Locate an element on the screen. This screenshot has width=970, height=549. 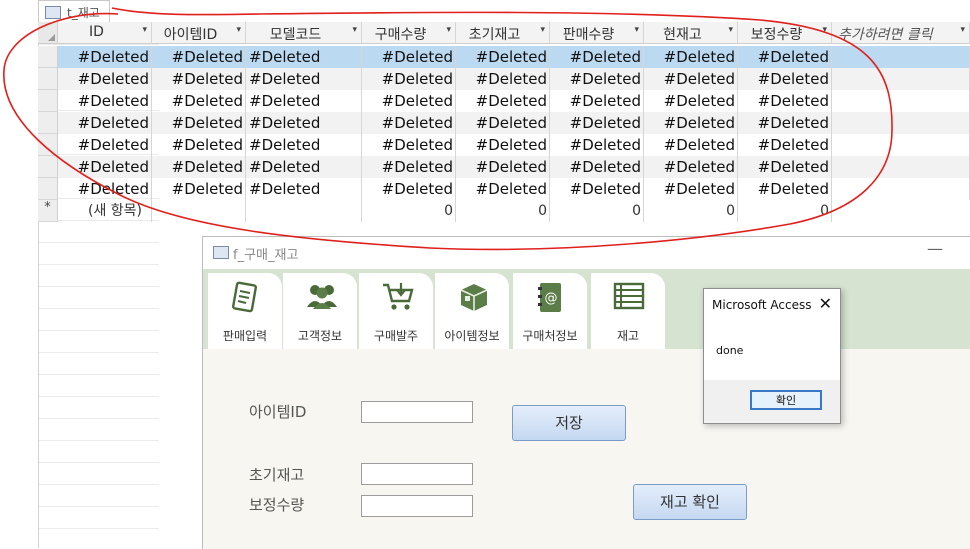
item-id-input is located at coordinates (417, 412).